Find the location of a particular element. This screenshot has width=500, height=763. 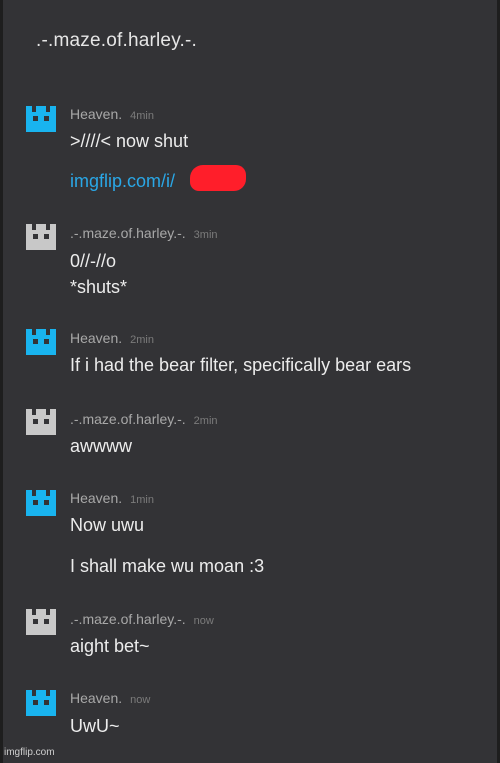

message-text: 0//-//o is located at coordinates (93, 261).